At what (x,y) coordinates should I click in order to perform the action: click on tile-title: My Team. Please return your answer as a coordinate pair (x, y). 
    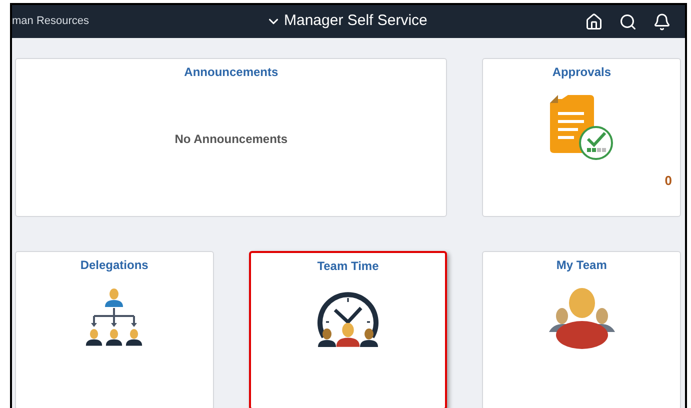
    Looking at the image, I should click on (581, 265).